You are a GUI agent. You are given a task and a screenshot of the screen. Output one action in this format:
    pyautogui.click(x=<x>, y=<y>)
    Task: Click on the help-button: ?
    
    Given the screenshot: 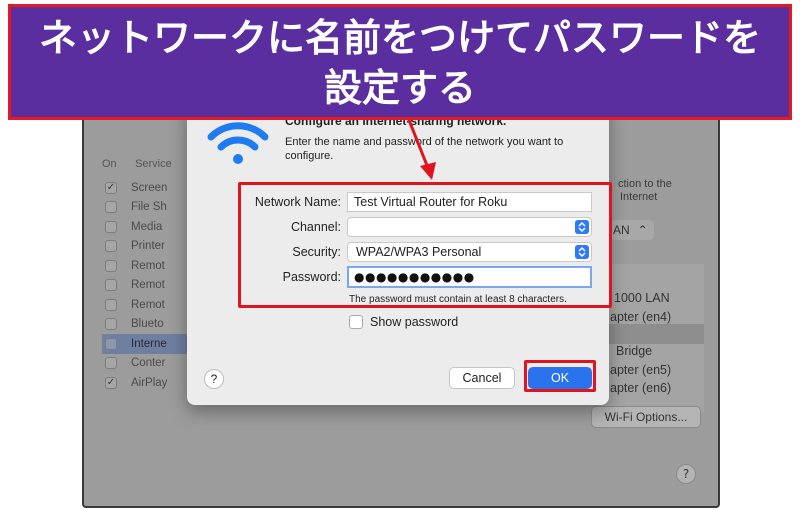 What is the action you would take?
    pyautogui.click(x=214, y=379)
    